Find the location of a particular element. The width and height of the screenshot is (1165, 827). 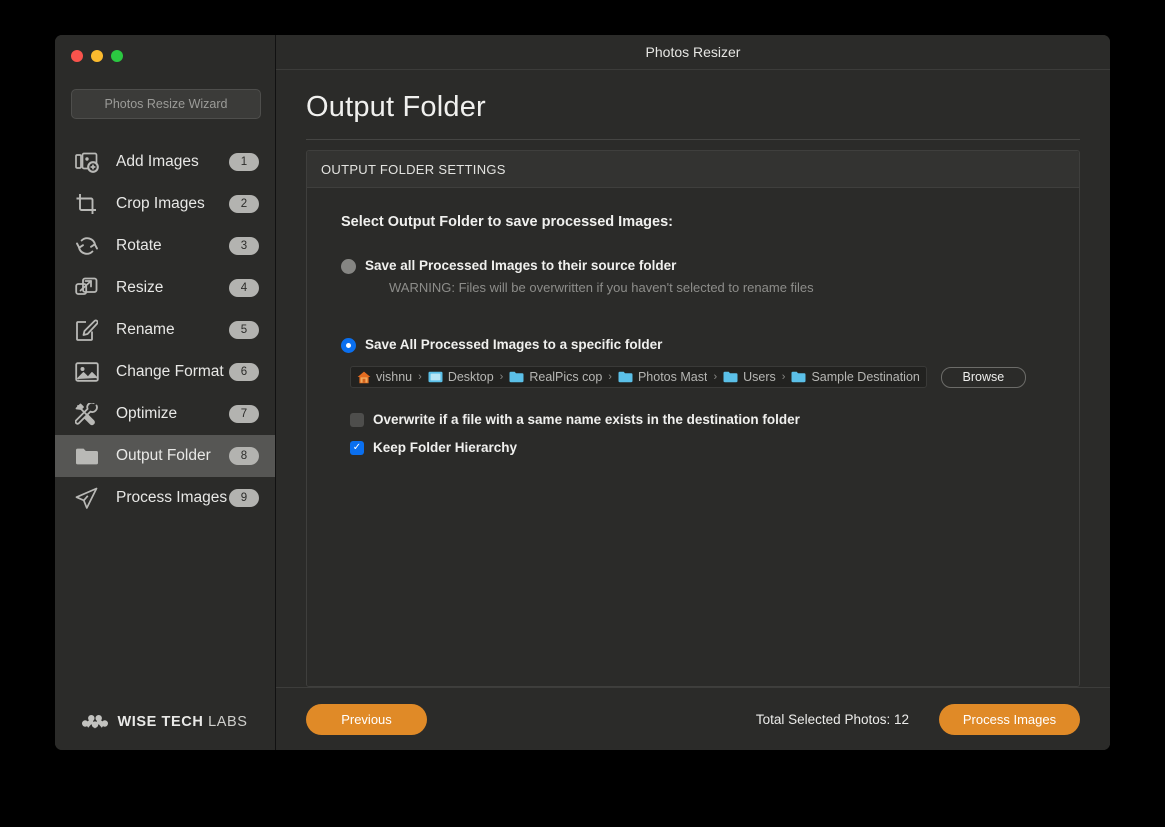

checkbox-keep-hierarchy: ✓ is located at coordinates (357, 447).